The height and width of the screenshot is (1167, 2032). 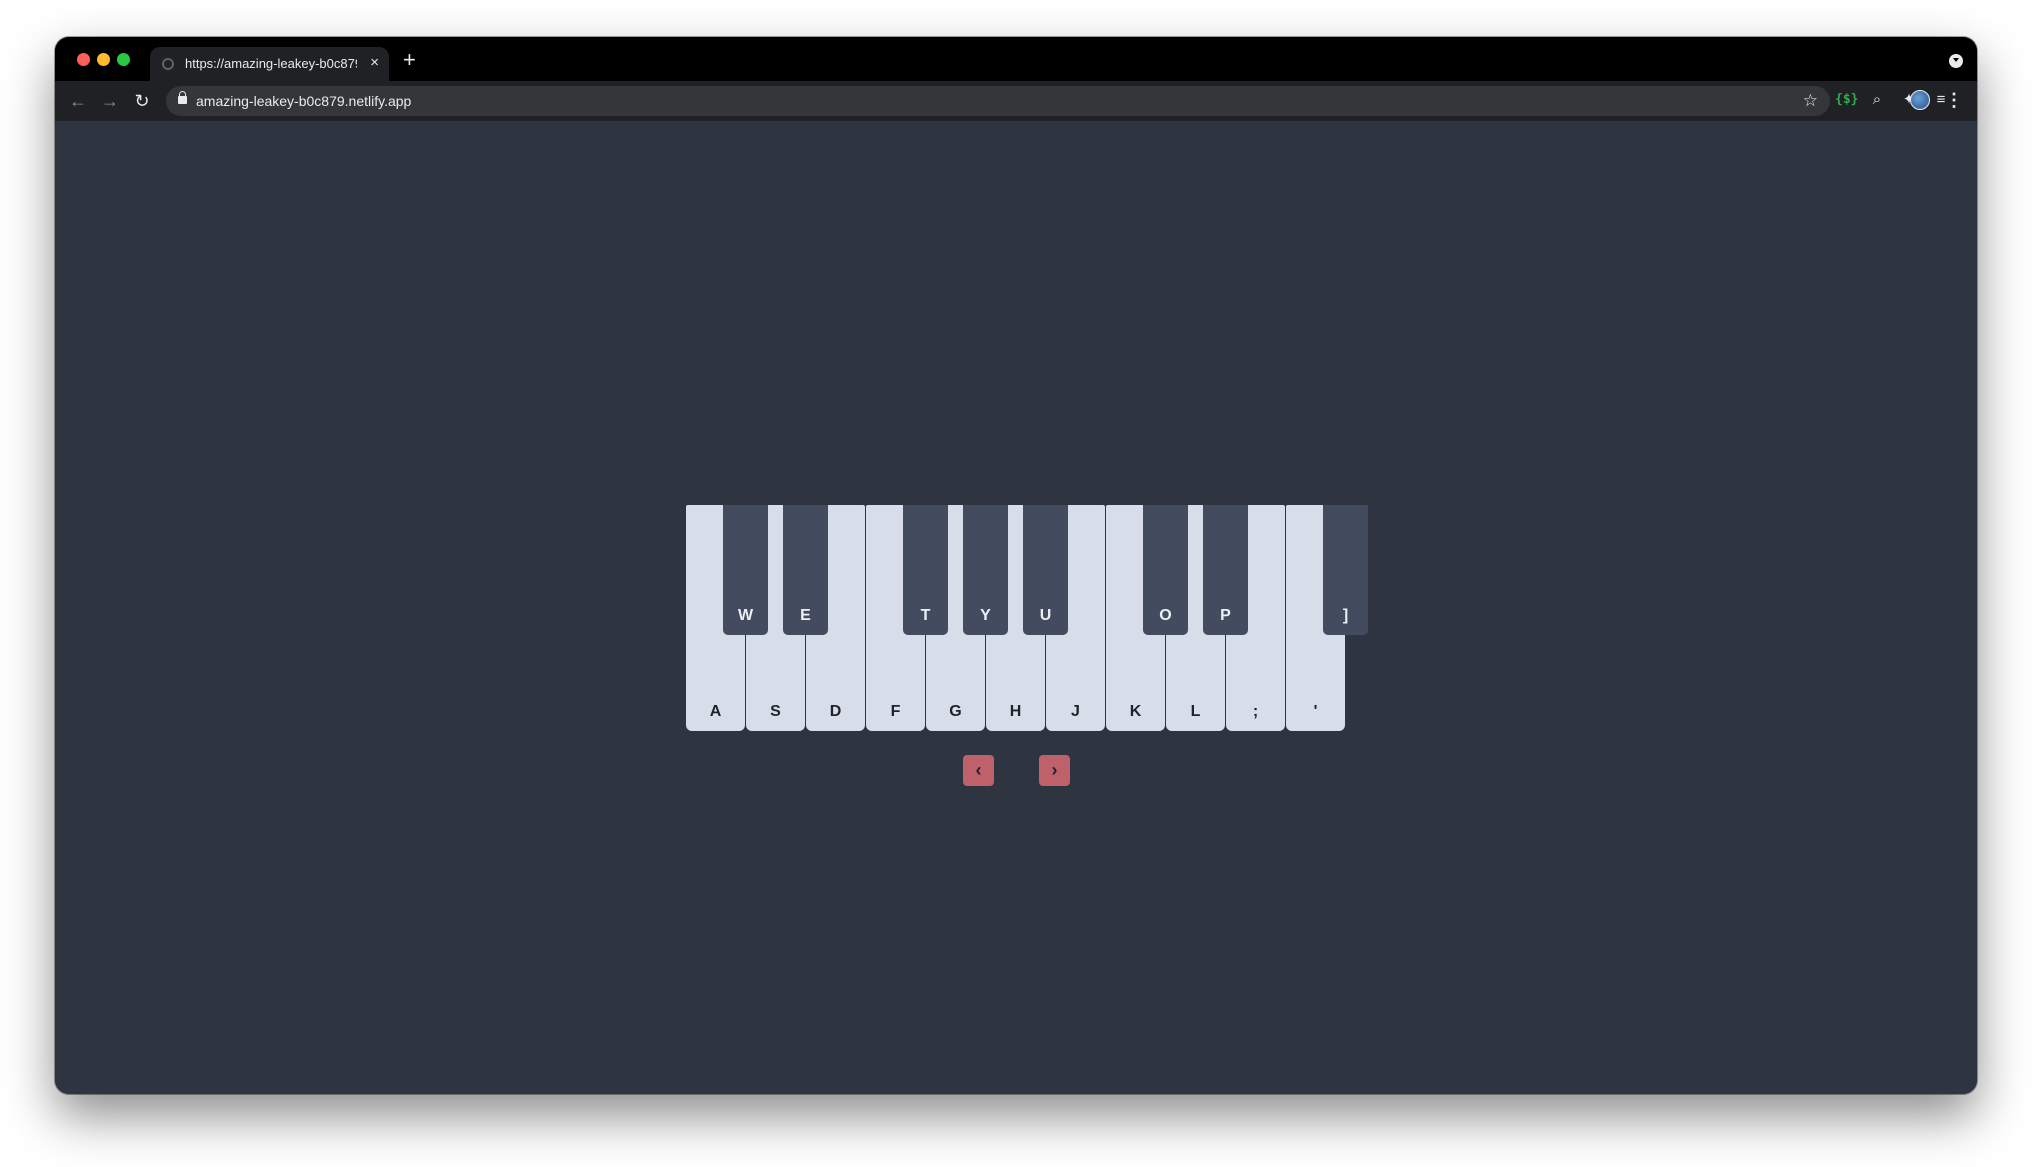 I want to click on black-key: O, so click(x=1165, y=570).